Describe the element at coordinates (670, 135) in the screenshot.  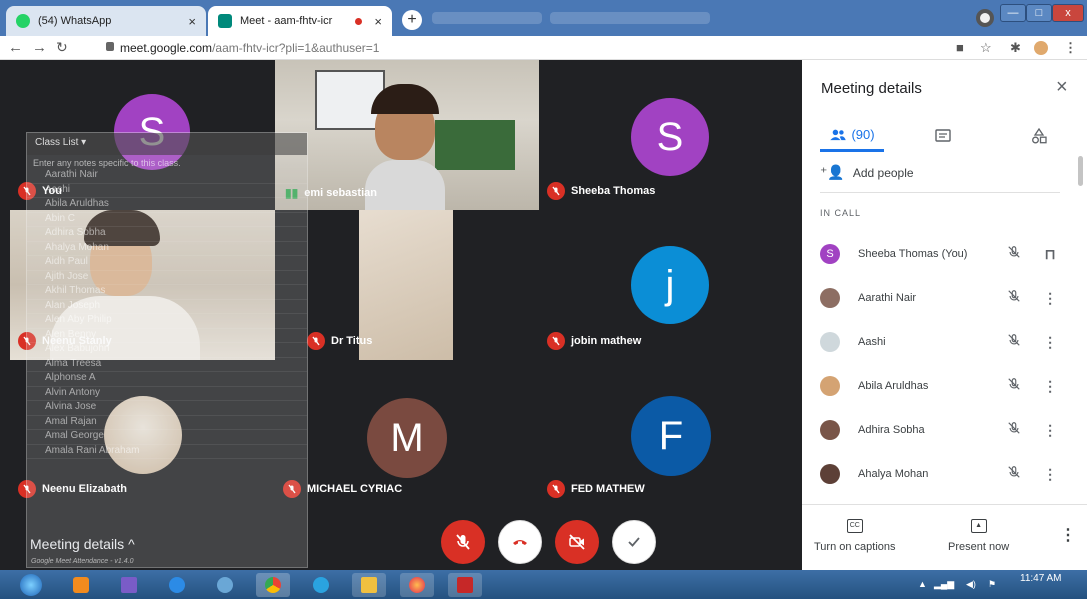
I see `participant-tile: S Sheeba Thomas` at that location.